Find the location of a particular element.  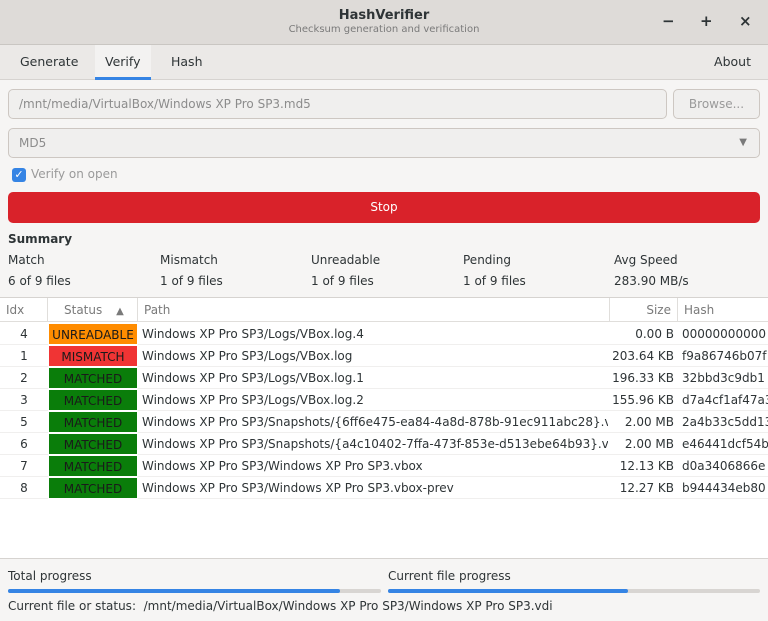

summary-3-label: Pending is located at coordinates (487, 260).